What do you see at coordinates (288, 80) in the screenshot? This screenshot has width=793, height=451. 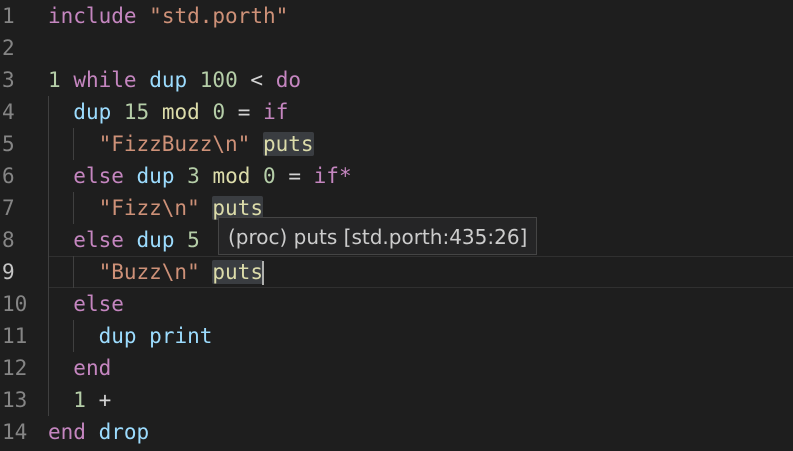 I see `code-token: do` at bounding box center [288, 80].